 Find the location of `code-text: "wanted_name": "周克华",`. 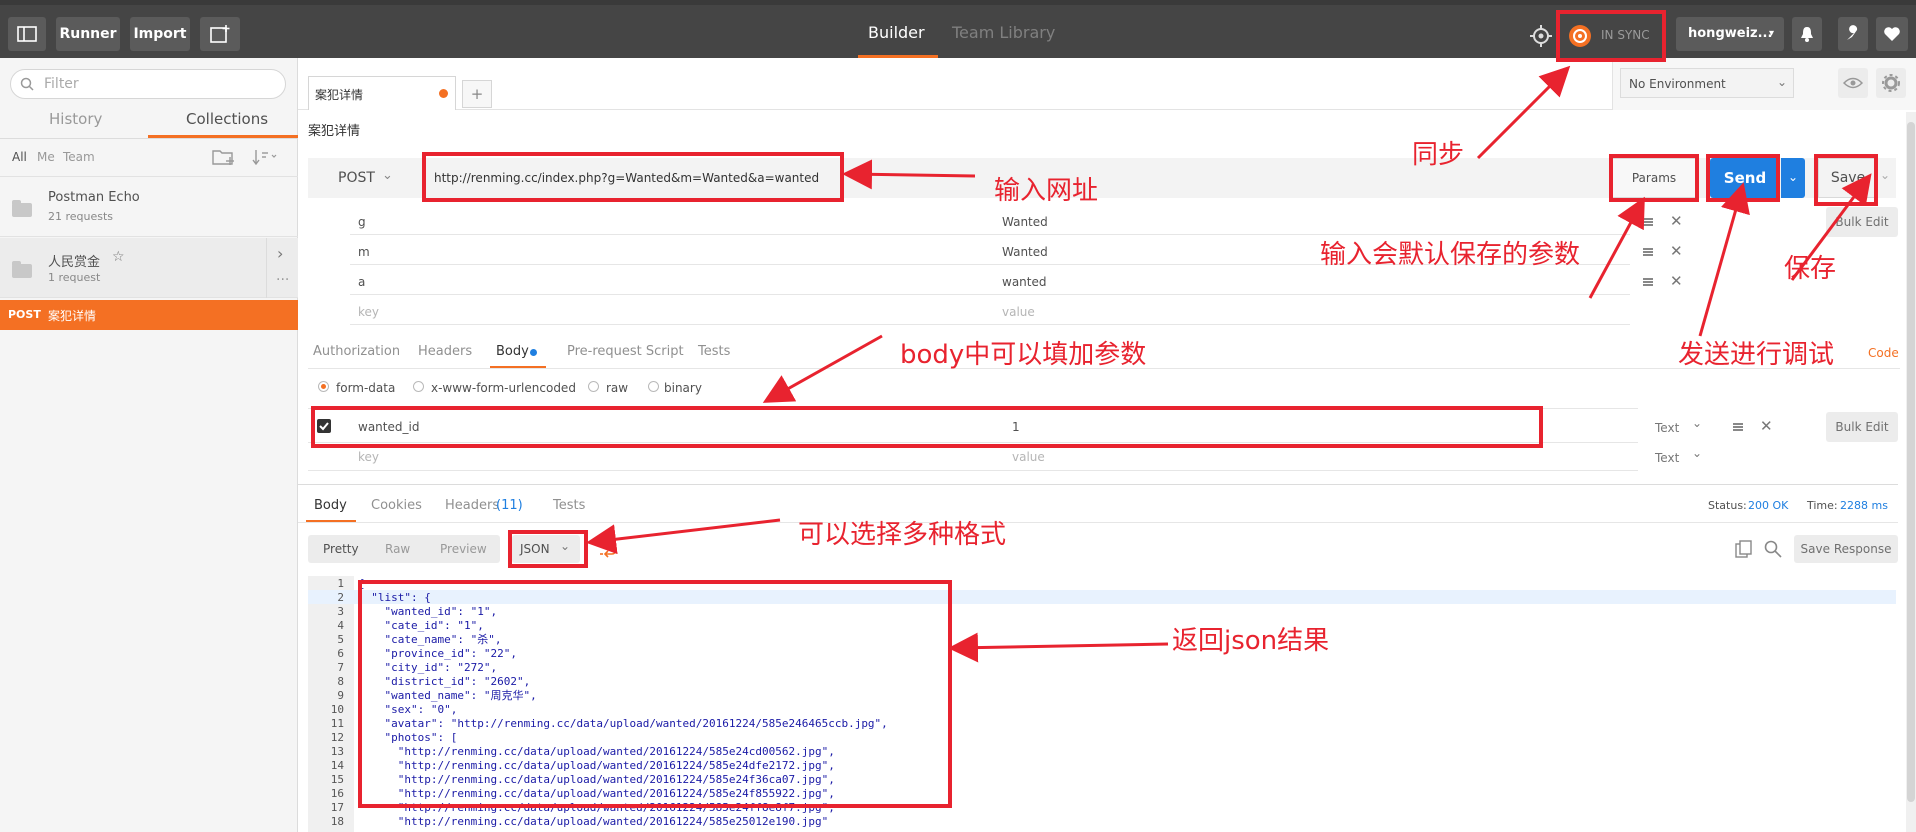

code-text: "wanted_name": "周克华", is located at coordinates (447, 695).